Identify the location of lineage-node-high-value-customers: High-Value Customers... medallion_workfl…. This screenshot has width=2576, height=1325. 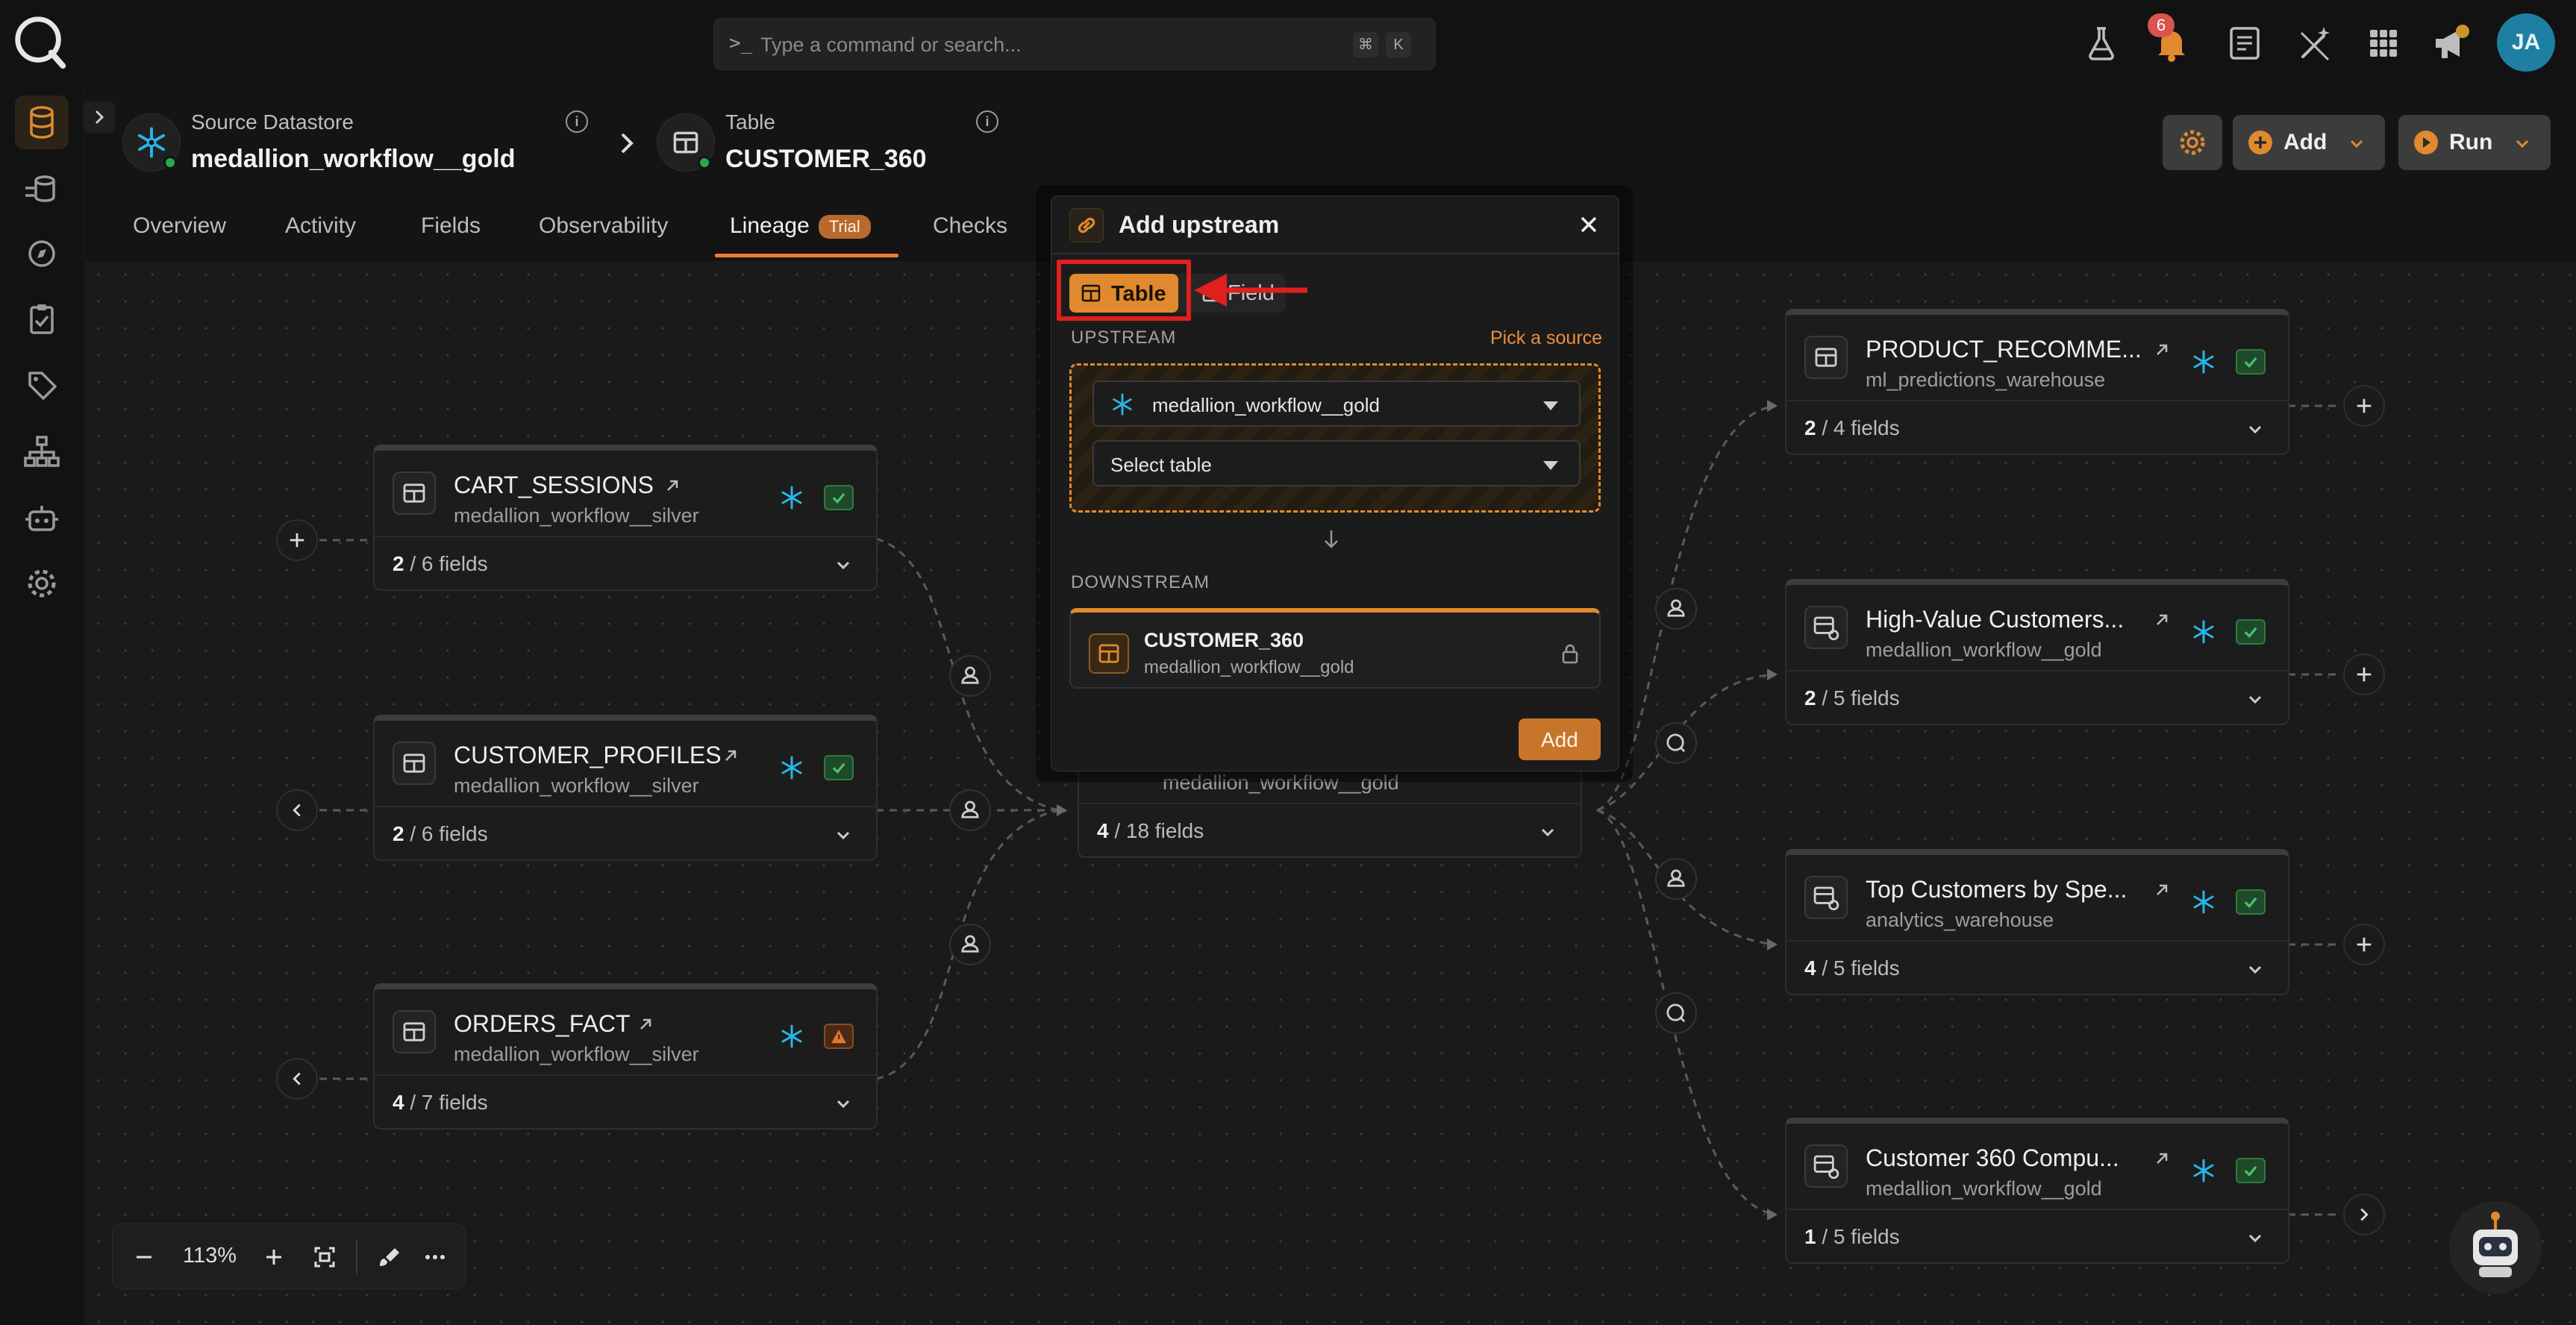
(2037, 652).